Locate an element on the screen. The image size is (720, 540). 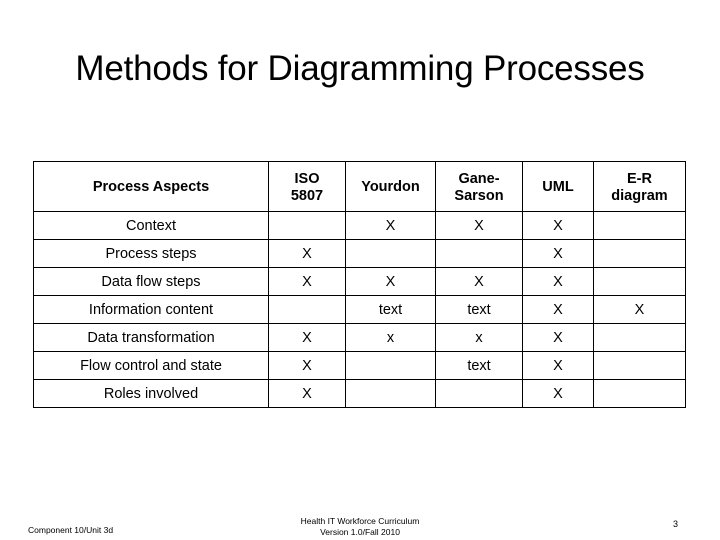
cell-process-steps-uml: X is located at coordinates (558, 253).